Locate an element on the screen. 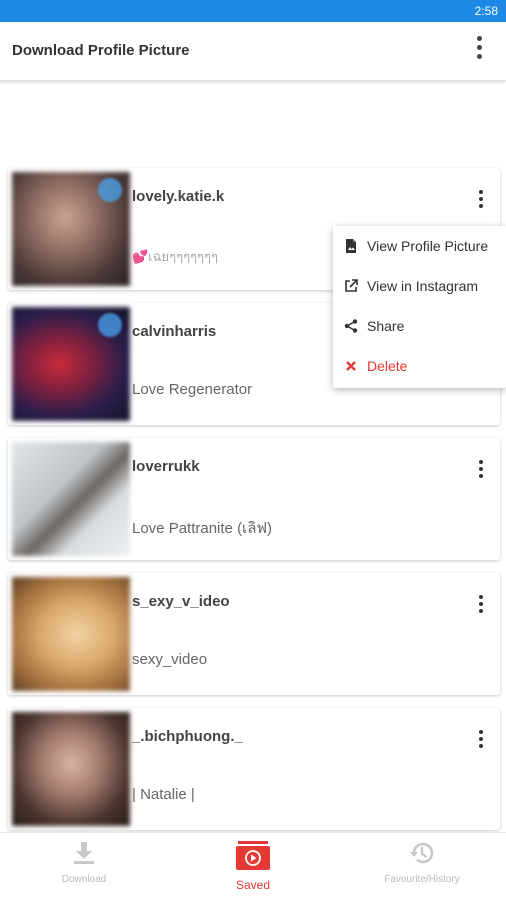  tab-favourite-history: Favourite/History is located at coordinates (422, 869).